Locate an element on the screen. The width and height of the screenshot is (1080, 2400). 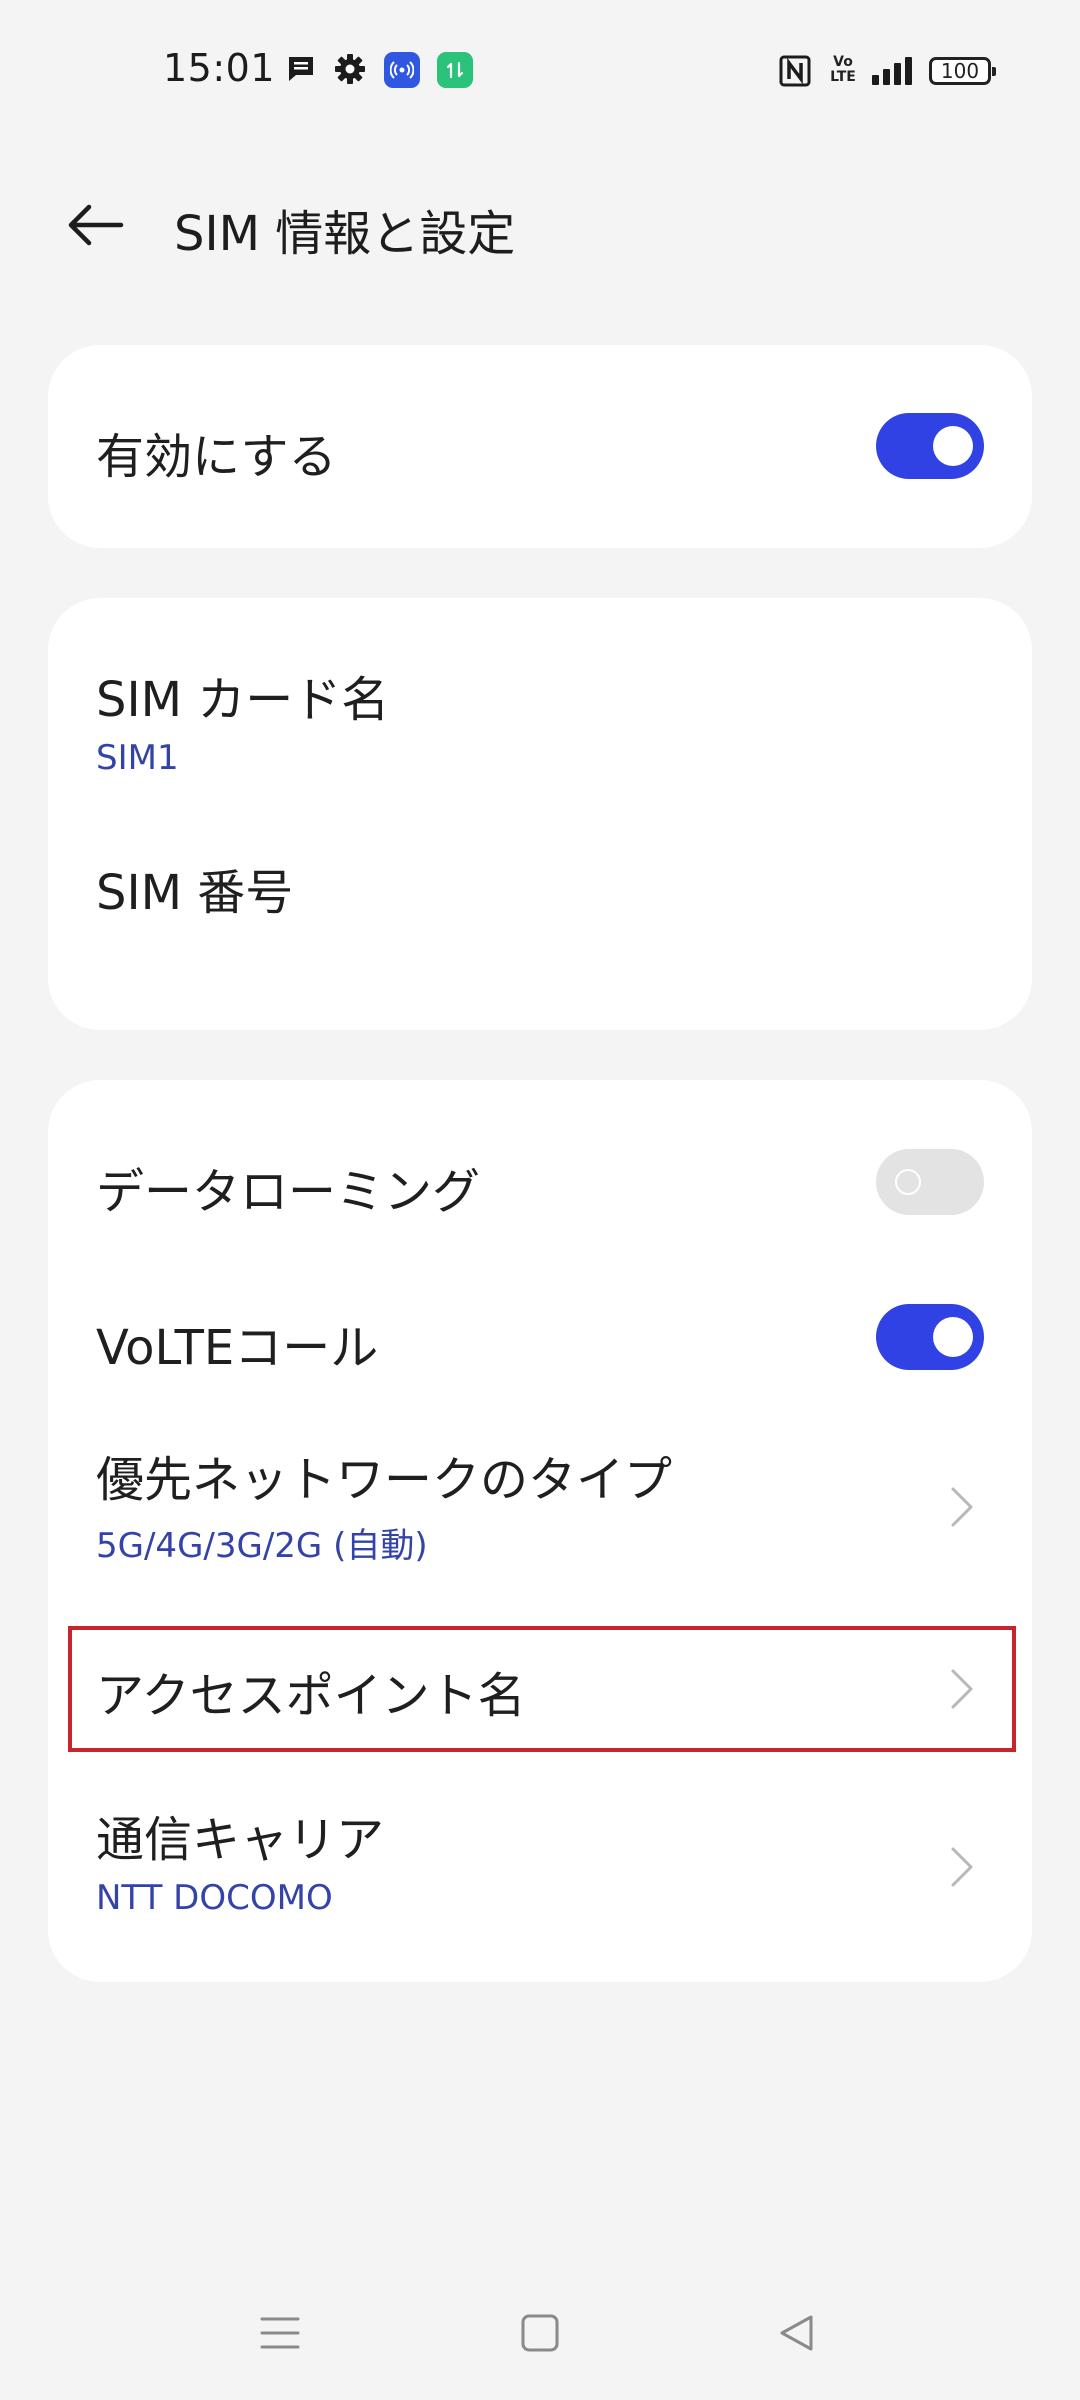
sim-card-name-label: SIM カード名 is located at coordinates (243, 700).